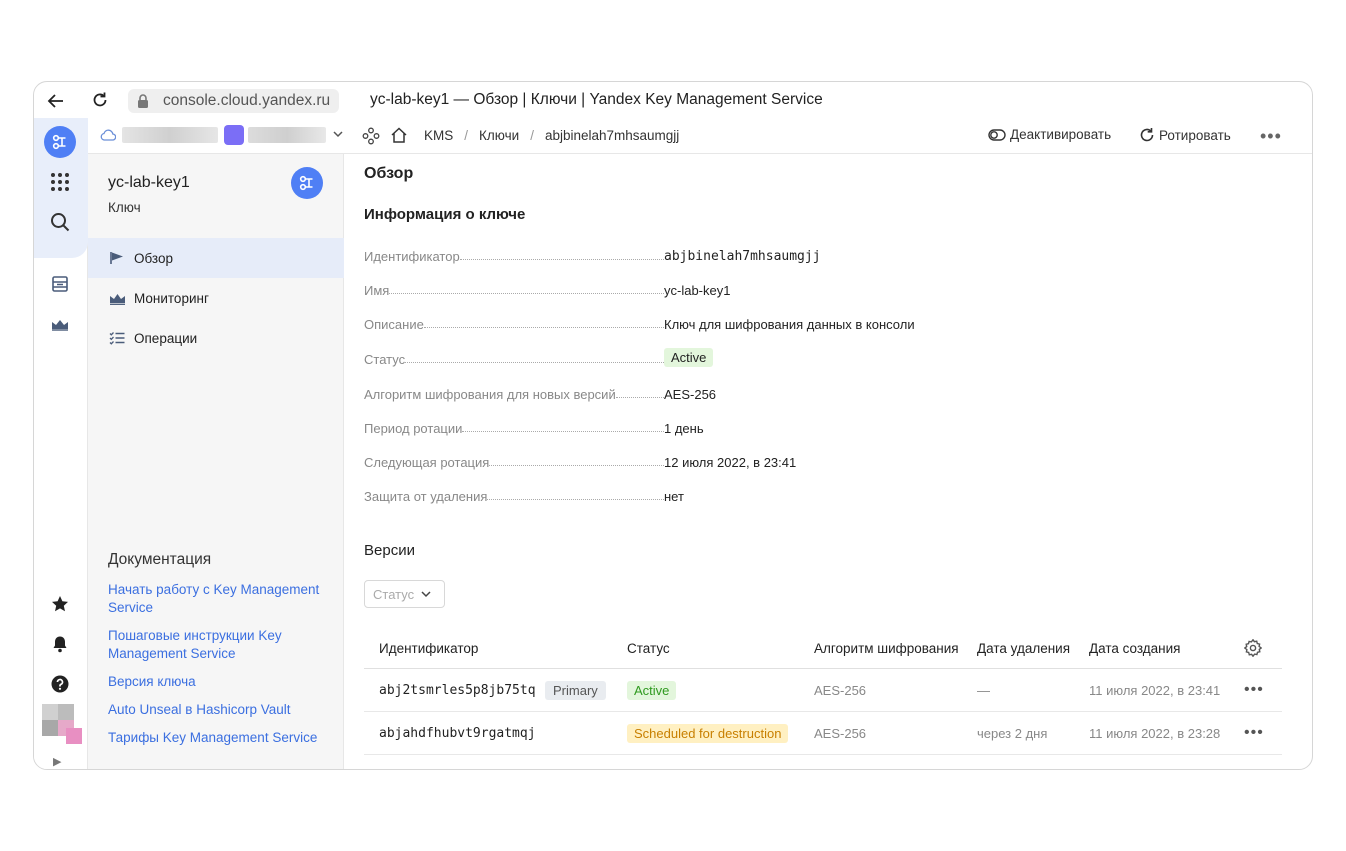  Describe the element at coordinates (377, 290) in the screenshot. I see `info-label: Имя` at that location.